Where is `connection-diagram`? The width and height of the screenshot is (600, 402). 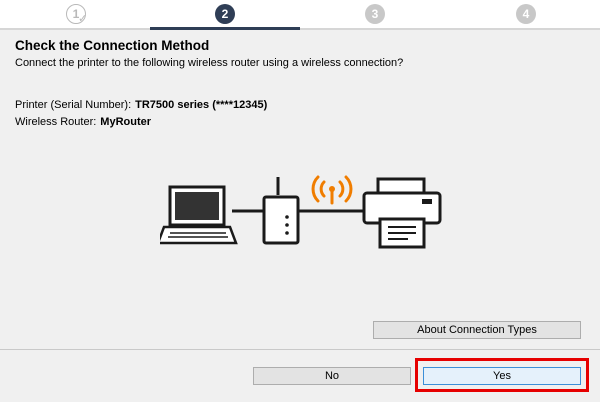
connection-diagram is located at coordinates (301, 212).